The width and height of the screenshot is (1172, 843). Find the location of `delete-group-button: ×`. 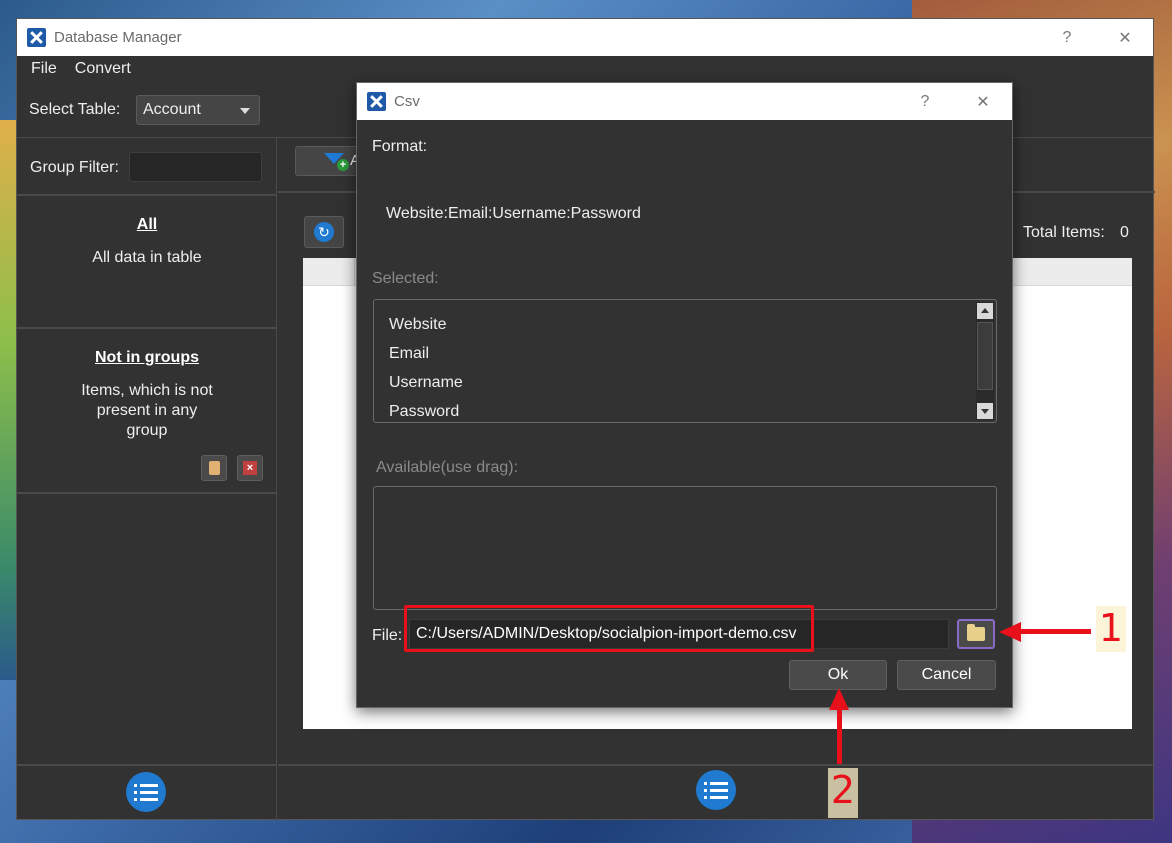

delete-group-button: × is located at coordinates (250, 468).